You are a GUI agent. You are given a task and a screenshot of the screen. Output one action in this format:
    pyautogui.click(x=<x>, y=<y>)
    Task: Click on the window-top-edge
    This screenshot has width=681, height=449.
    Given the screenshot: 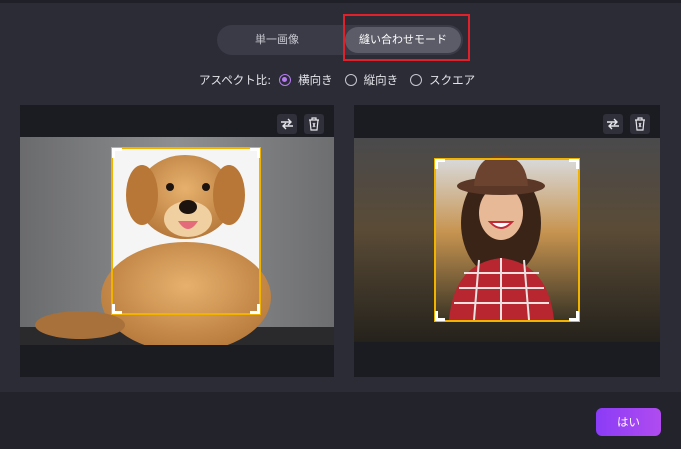 What is the action you would take?
    pyautogui.click(x=340, y=1)
    